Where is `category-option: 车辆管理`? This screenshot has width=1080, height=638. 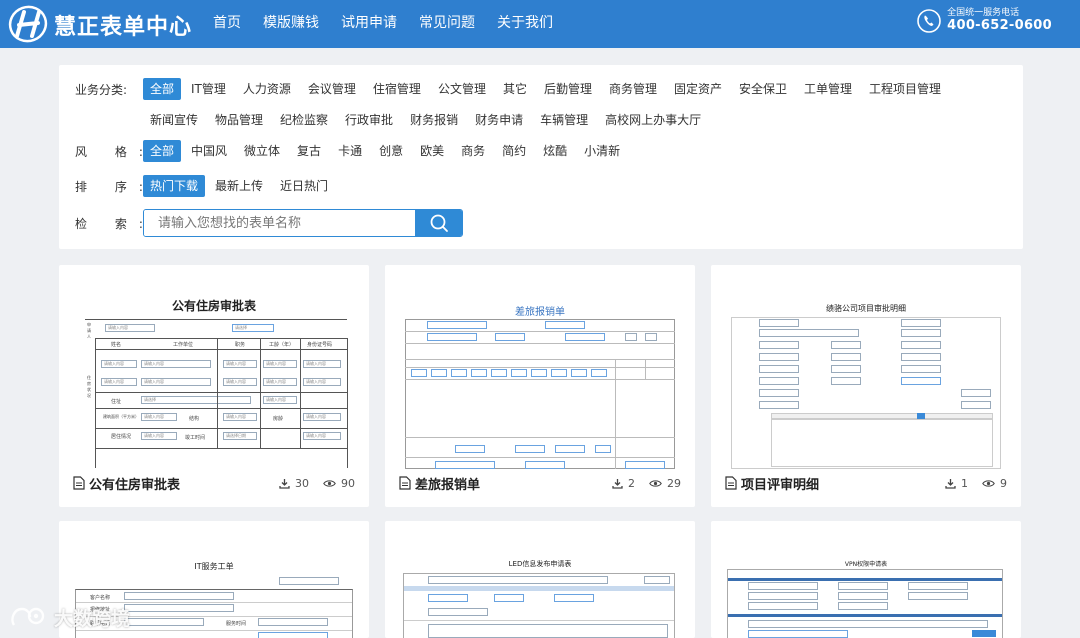 category-option: 车辆管理 is located at coordinates (564, 120).